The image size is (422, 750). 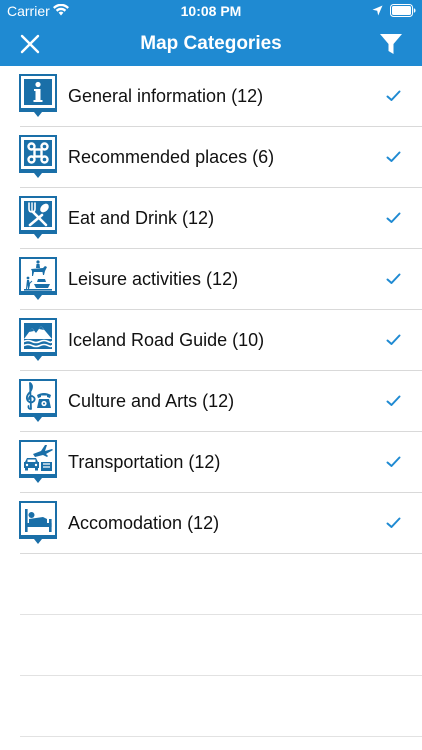 What do you see at coordinates (171, 157) in the screenshot?
I see `category-label: Recommended places (6)` at bounding box center [171, 157].